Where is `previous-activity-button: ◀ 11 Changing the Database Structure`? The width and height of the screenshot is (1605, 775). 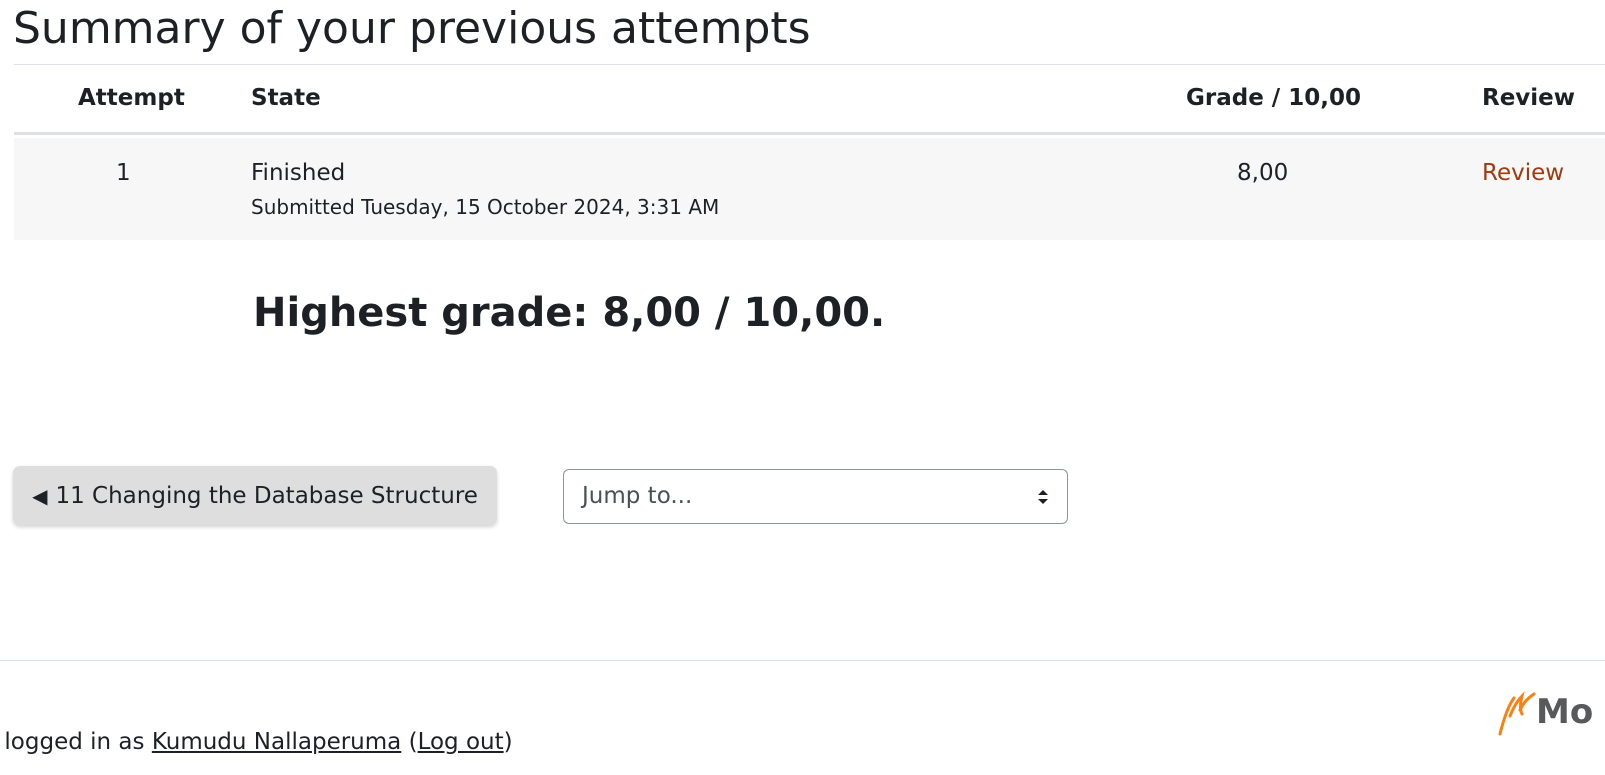 previous-activity-button: ◀ 11 Changing the Database Structure is located at coordinates (255, 495).